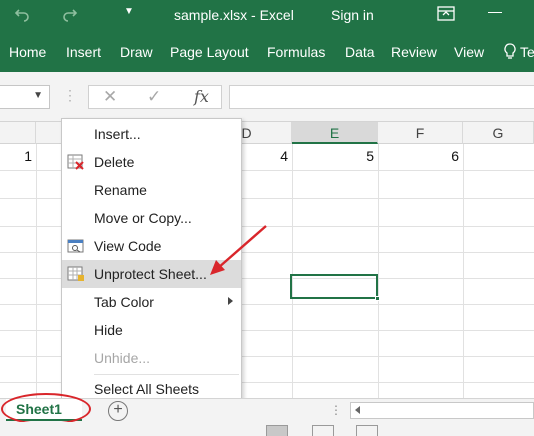 The image size is (534, 436). Describe the element at coordinates (238, 250) in the screenshot. I see `red-arrow-annotation` at that location.